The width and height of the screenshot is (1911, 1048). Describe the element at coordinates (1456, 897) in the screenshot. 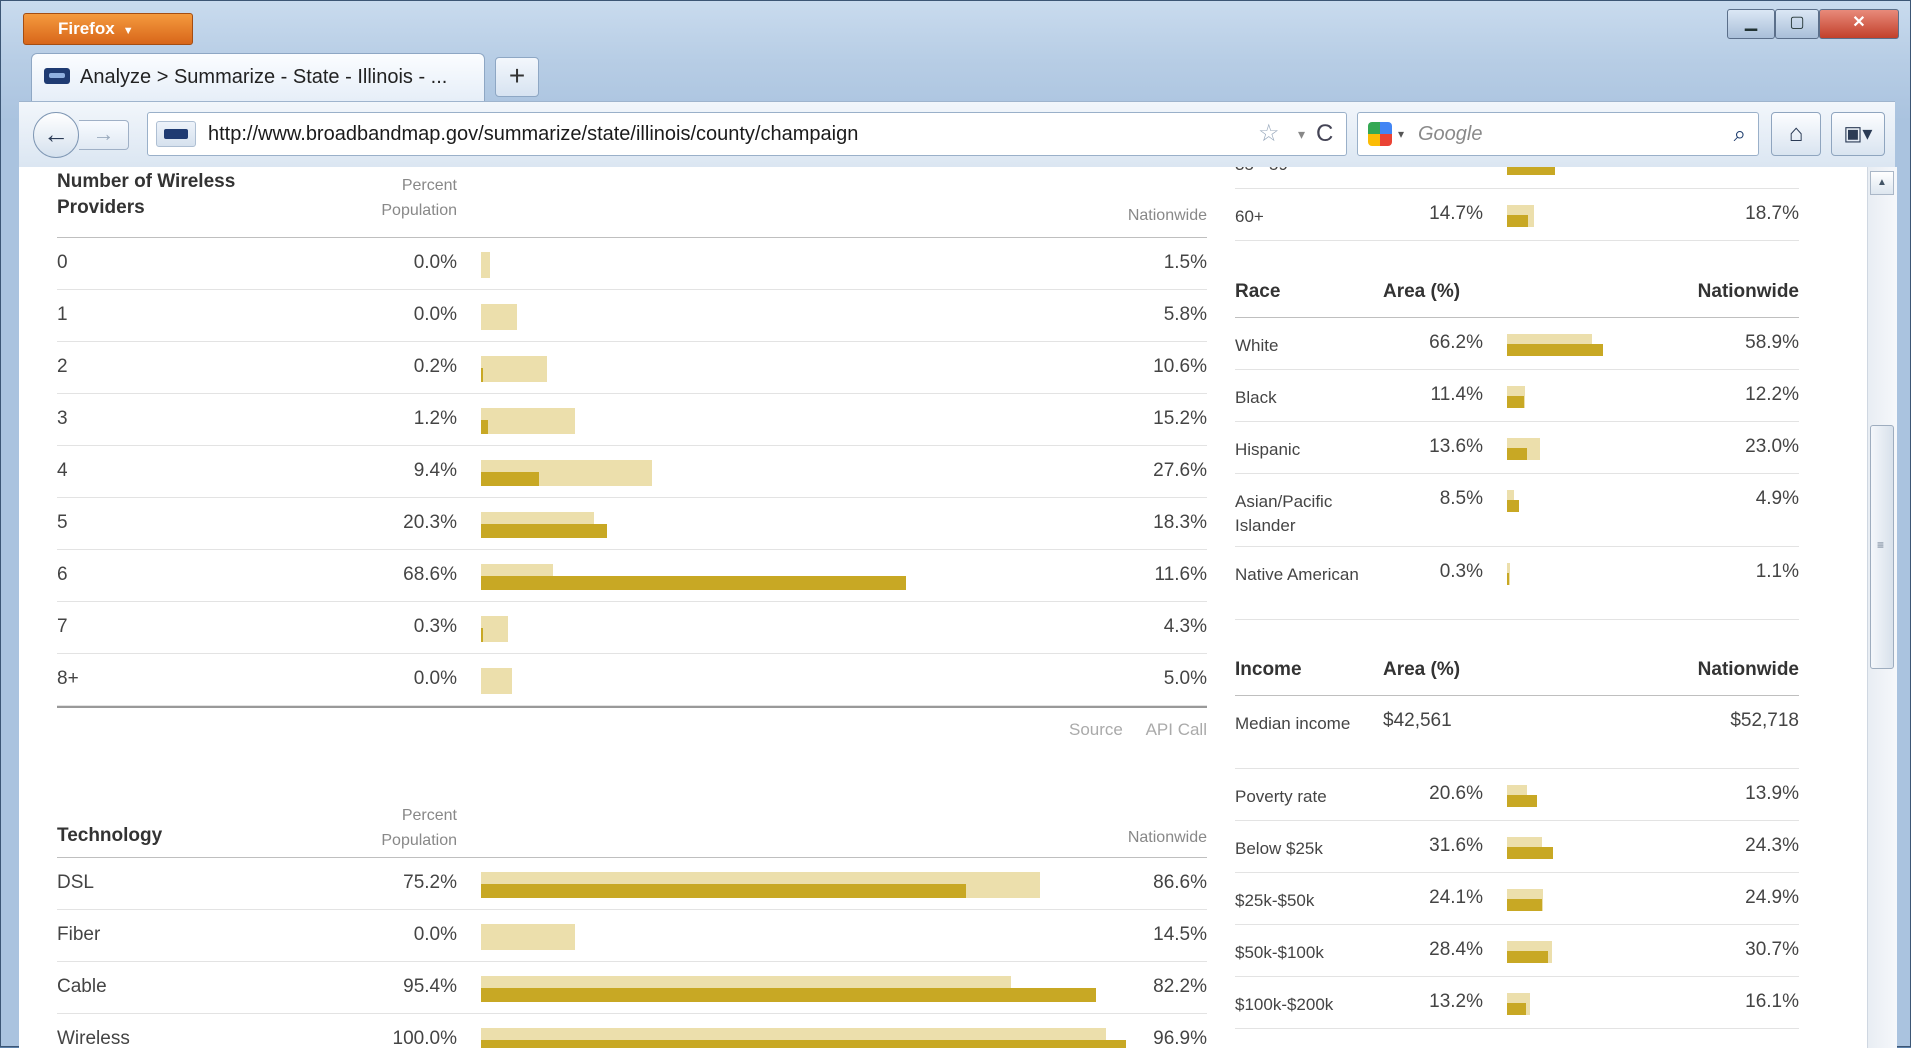

I see `row-area-value: 24.1%` at that location.